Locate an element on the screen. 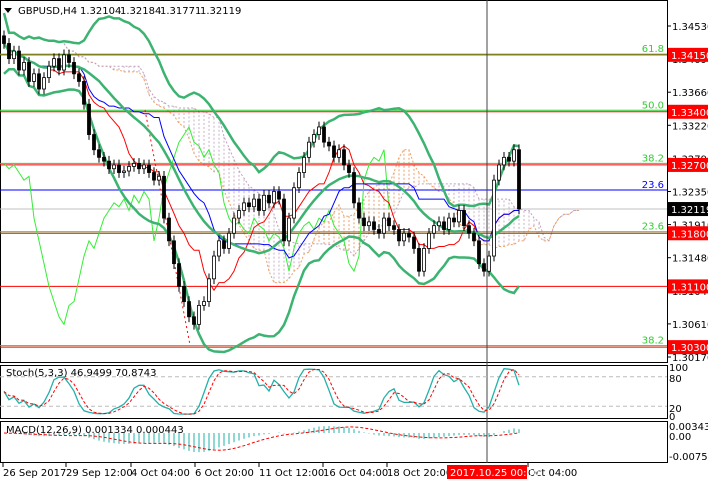  ohlc-value: 1.32119 is located at coordinates (220, 11).